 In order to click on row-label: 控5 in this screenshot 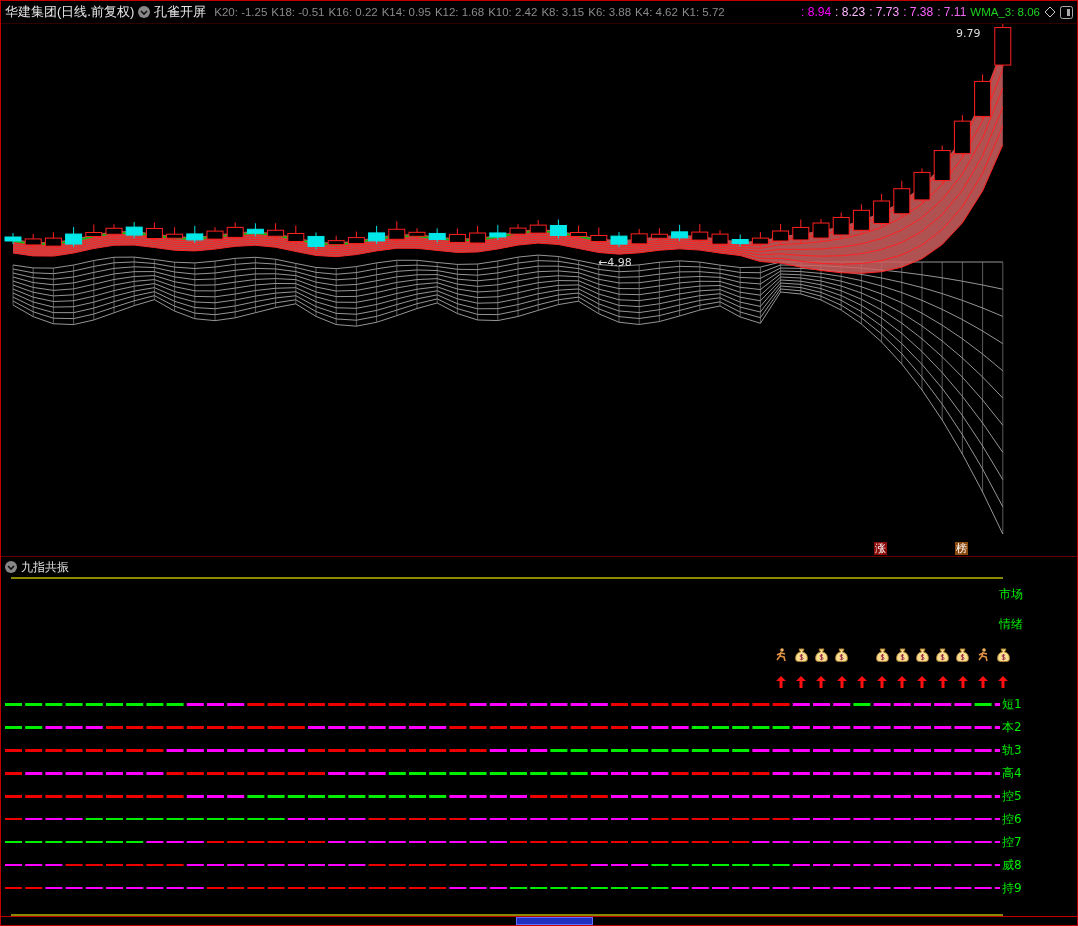, I will do `click(1012, 796)`.